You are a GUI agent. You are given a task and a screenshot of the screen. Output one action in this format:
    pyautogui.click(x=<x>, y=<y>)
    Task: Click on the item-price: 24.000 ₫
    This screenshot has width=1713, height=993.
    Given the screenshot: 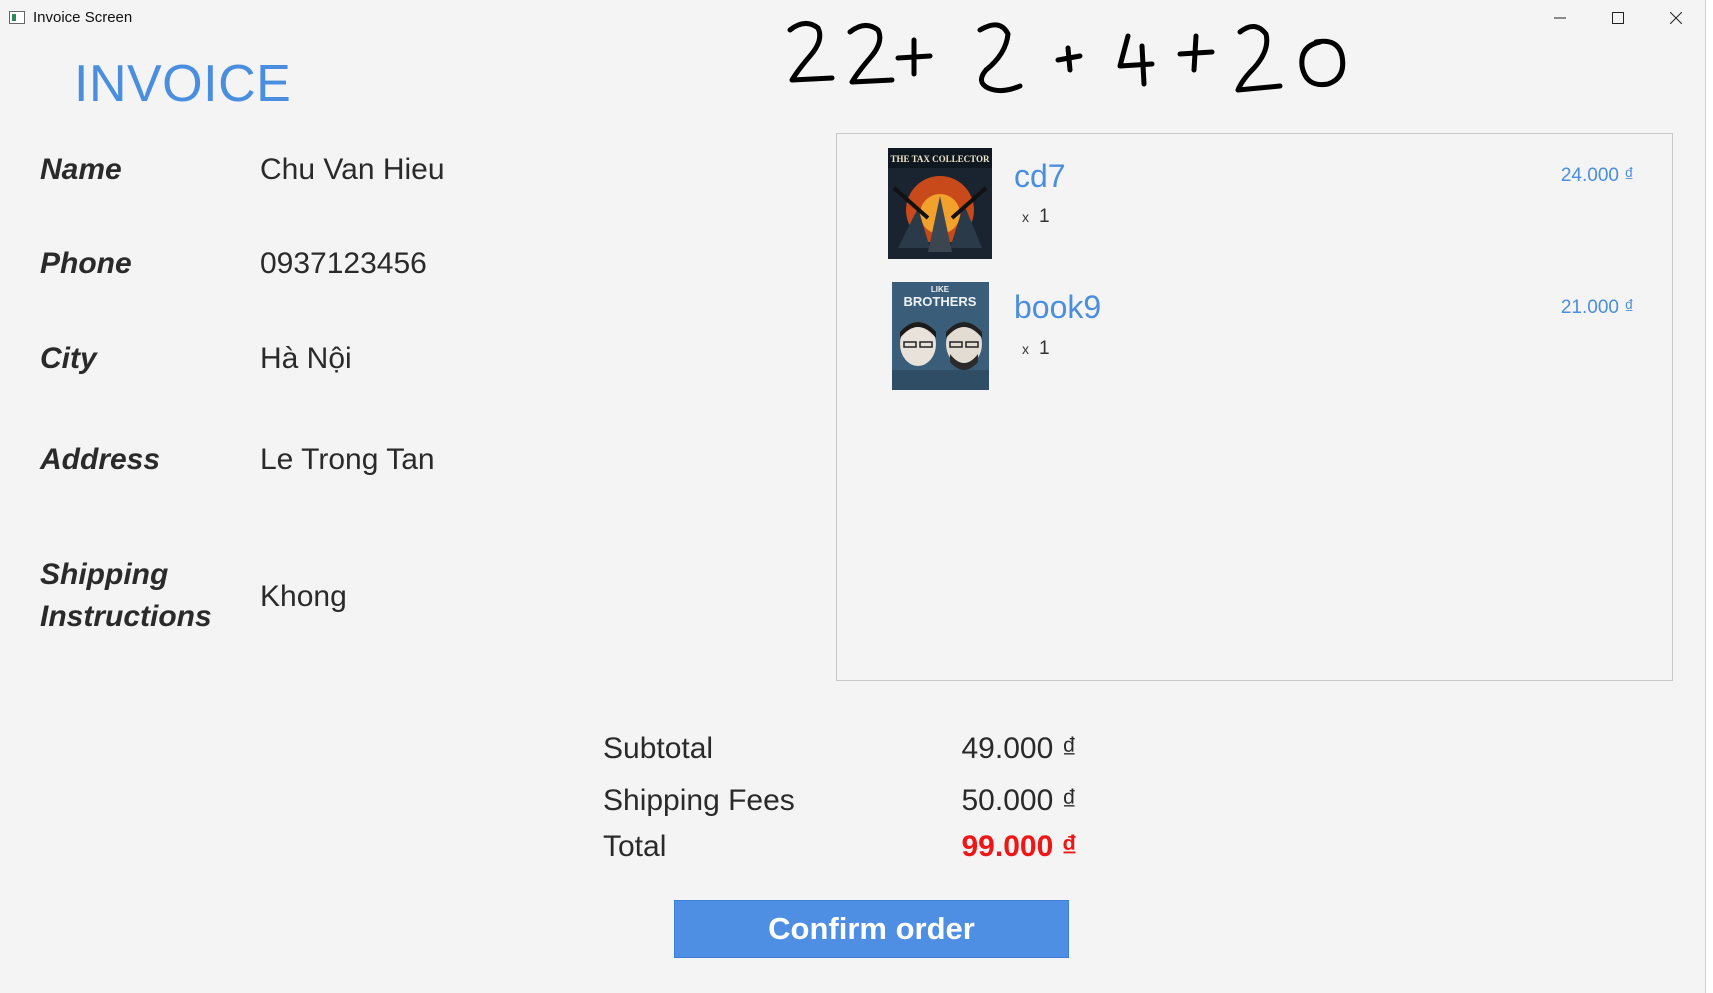 What is the action you would take?
    pyautogui.click(x=1597, y=175)
    